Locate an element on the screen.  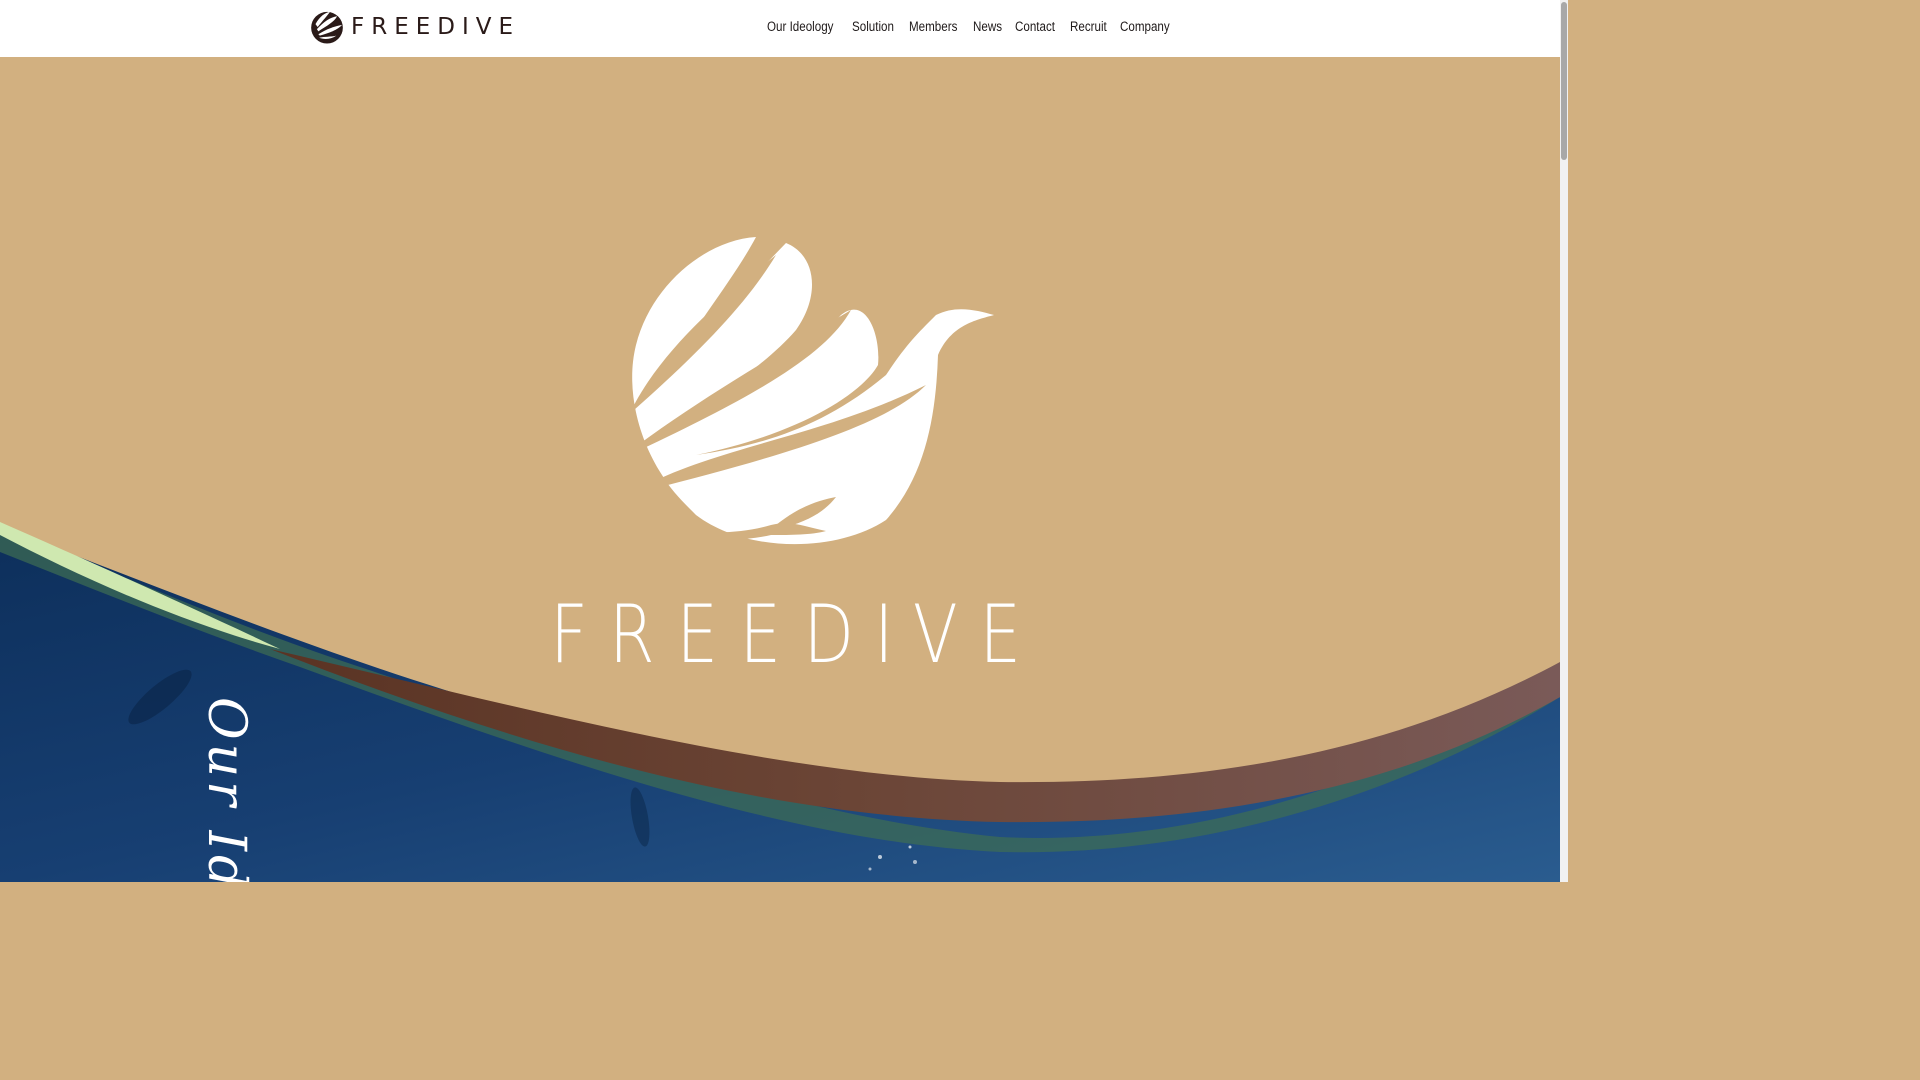
nav-our-ideology: Our Ideology is located at coordinates (800, 26).